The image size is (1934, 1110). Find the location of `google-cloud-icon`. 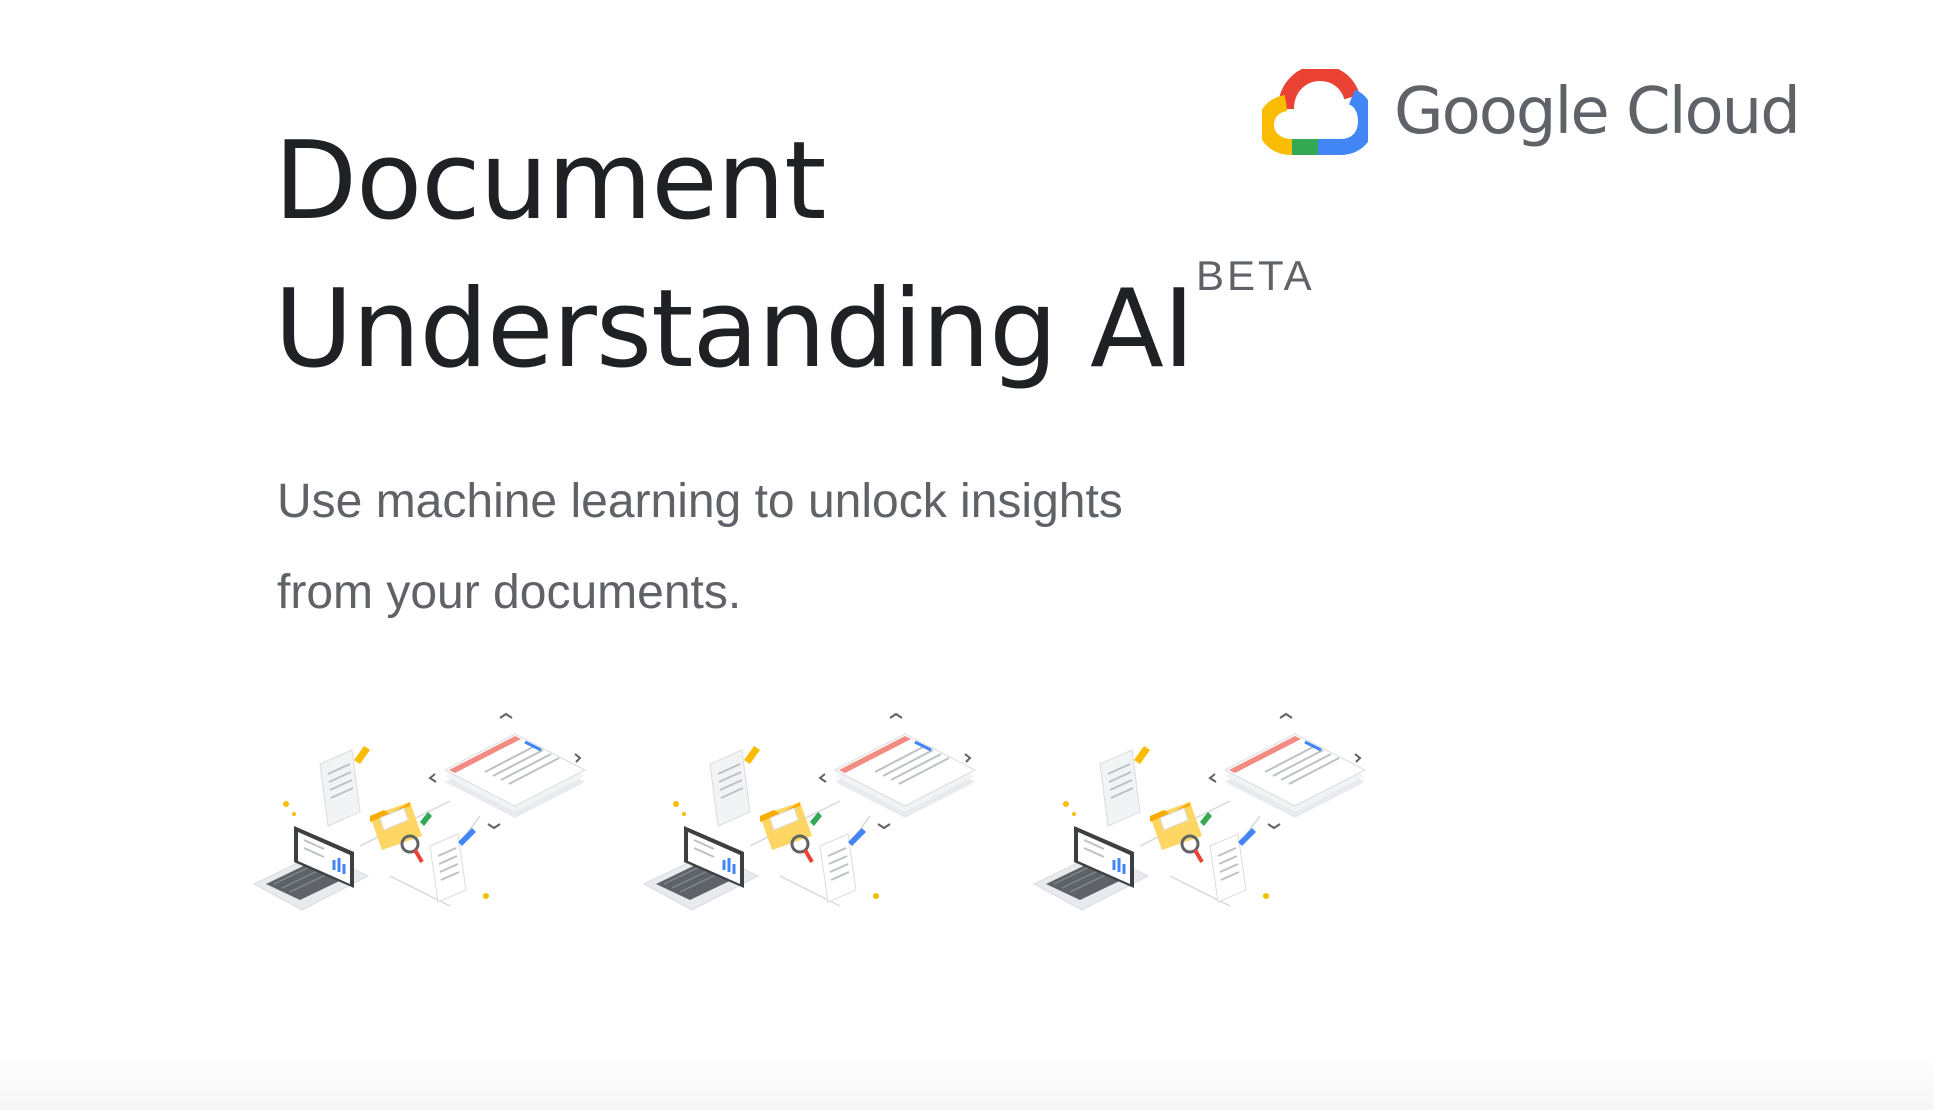

google-cloud-icon is located at coordinates (1315, 112).